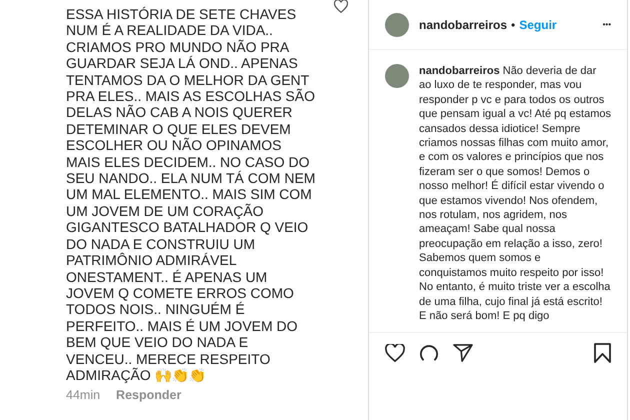 The height and width of the screenshot is (420, 630). I want to click on comment-time: 44min, so click(83, 395).